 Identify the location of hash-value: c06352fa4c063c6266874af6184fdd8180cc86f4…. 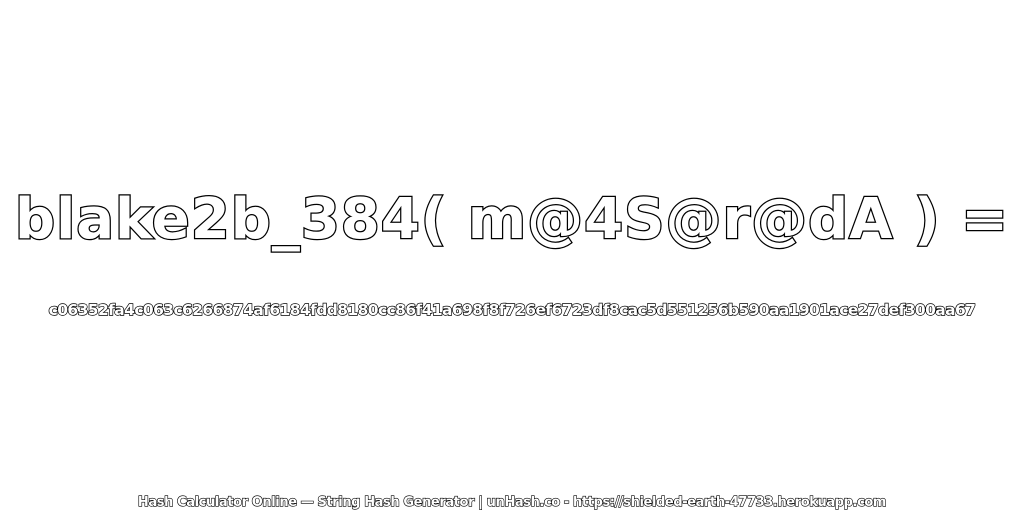
(512, 309).